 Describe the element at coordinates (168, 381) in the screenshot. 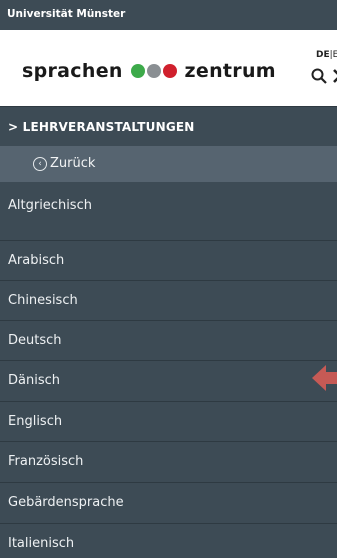

I see `list-item-daenisch: Dänisch` at that location.